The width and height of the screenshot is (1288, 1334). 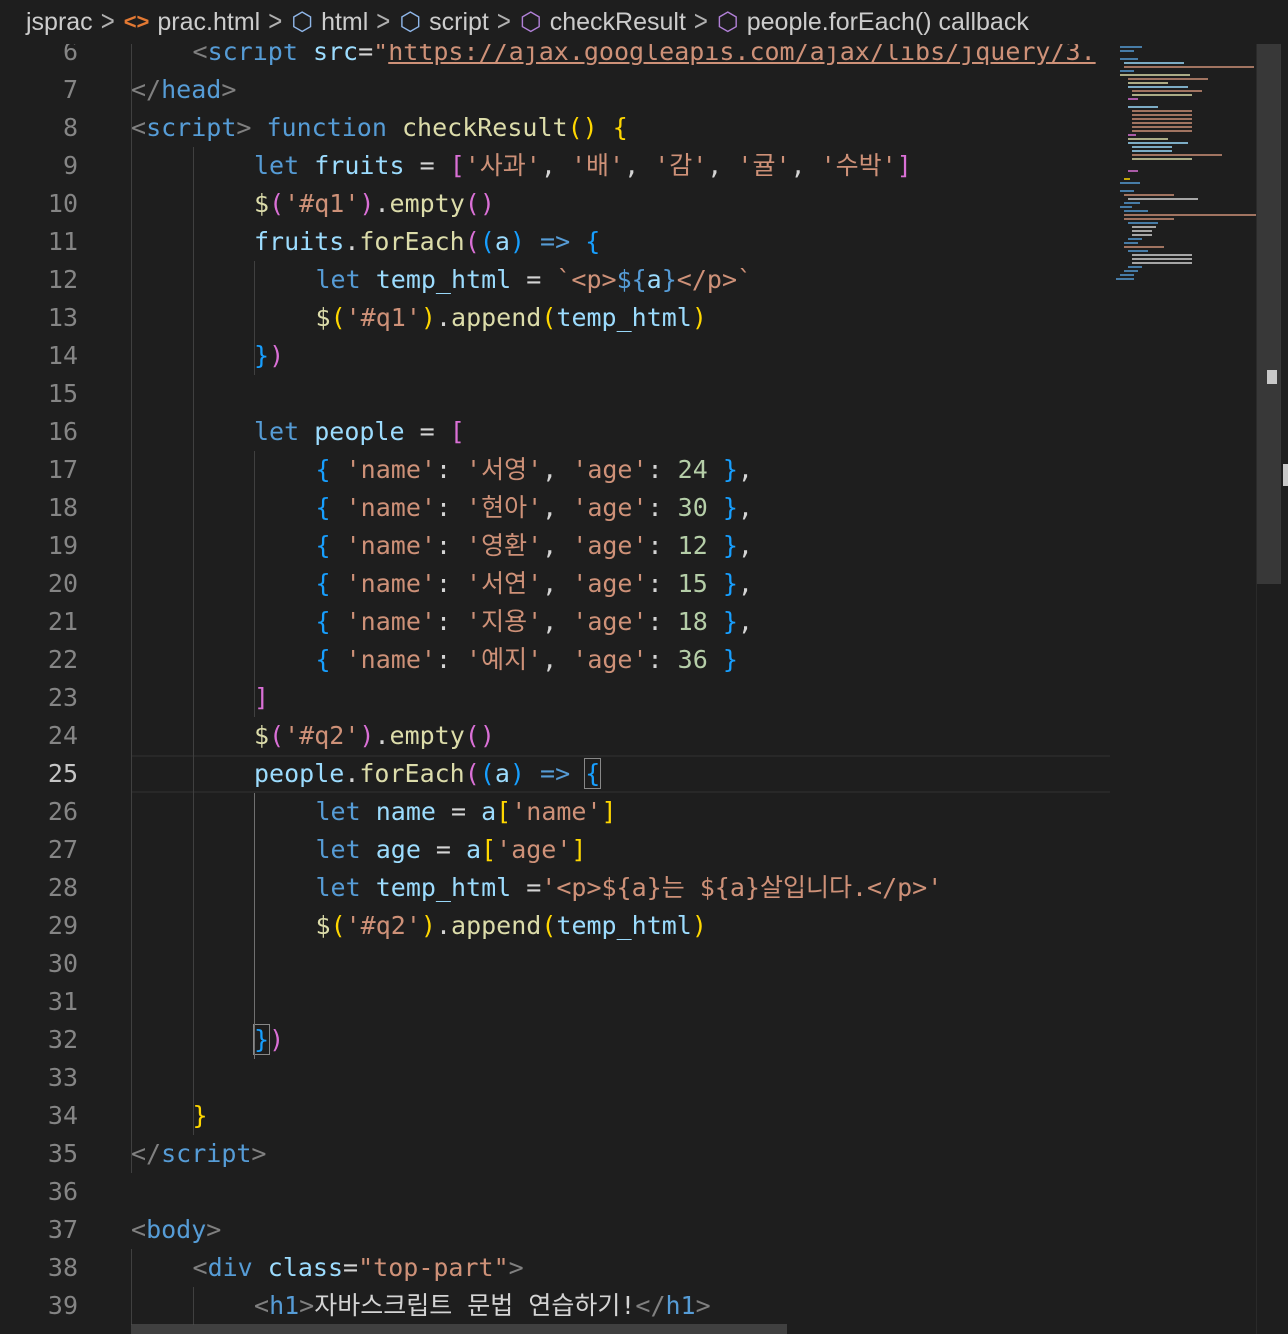 What do you see at coordinates (555, 204) in the screenshot?
I see `code-line: 10 $('#q1').empty()` at bounding box center [555, 204].